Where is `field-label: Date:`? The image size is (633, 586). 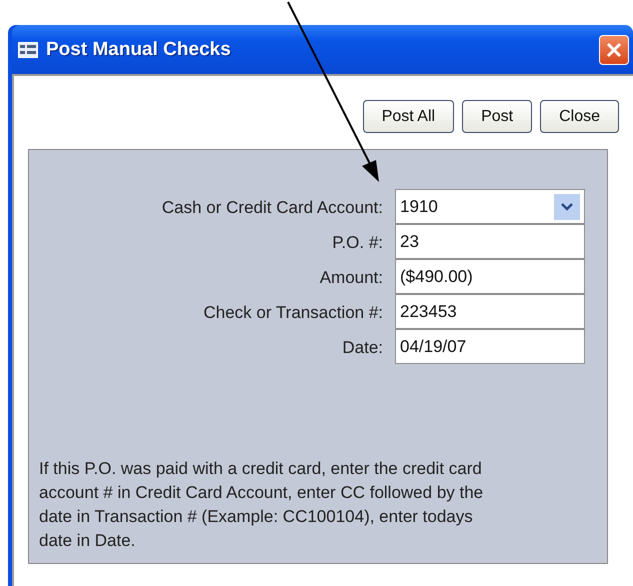 field-label: Date: is located at coordinates (362, 348).